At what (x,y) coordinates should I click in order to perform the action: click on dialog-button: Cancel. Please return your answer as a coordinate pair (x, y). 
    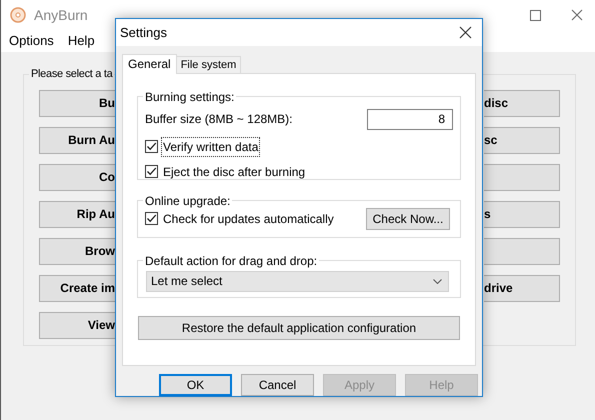
    Looking at the image, I should click on (277, 385).